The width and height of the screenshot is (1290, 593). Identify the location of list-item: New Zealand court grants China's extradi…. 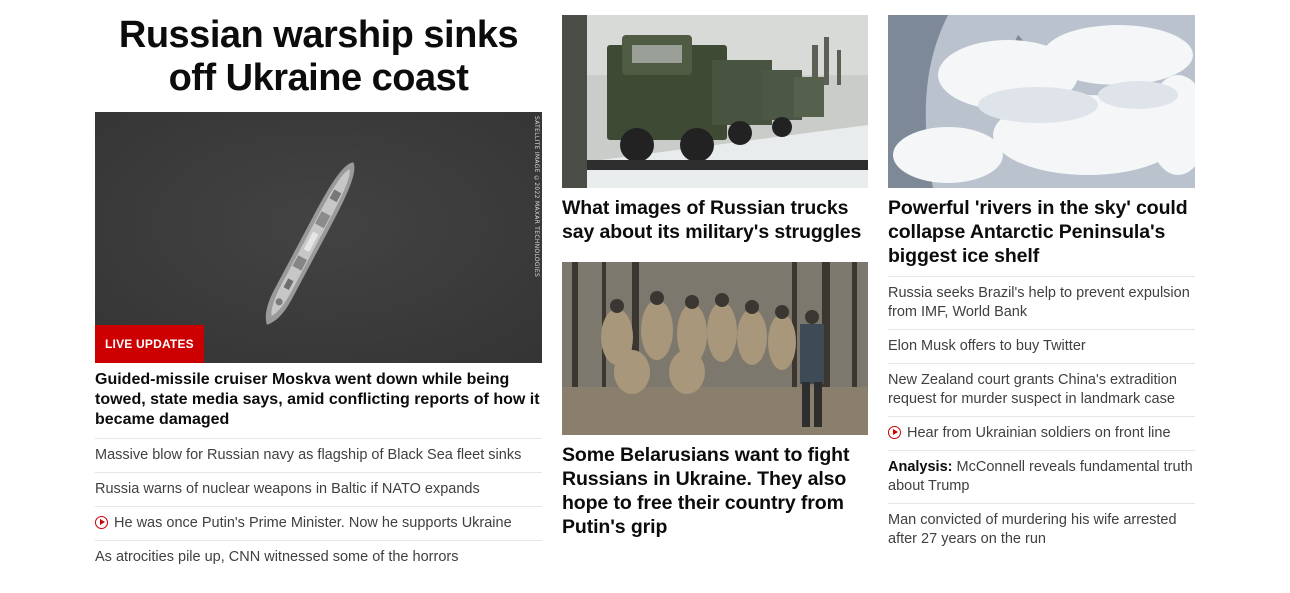
(1041, 389).